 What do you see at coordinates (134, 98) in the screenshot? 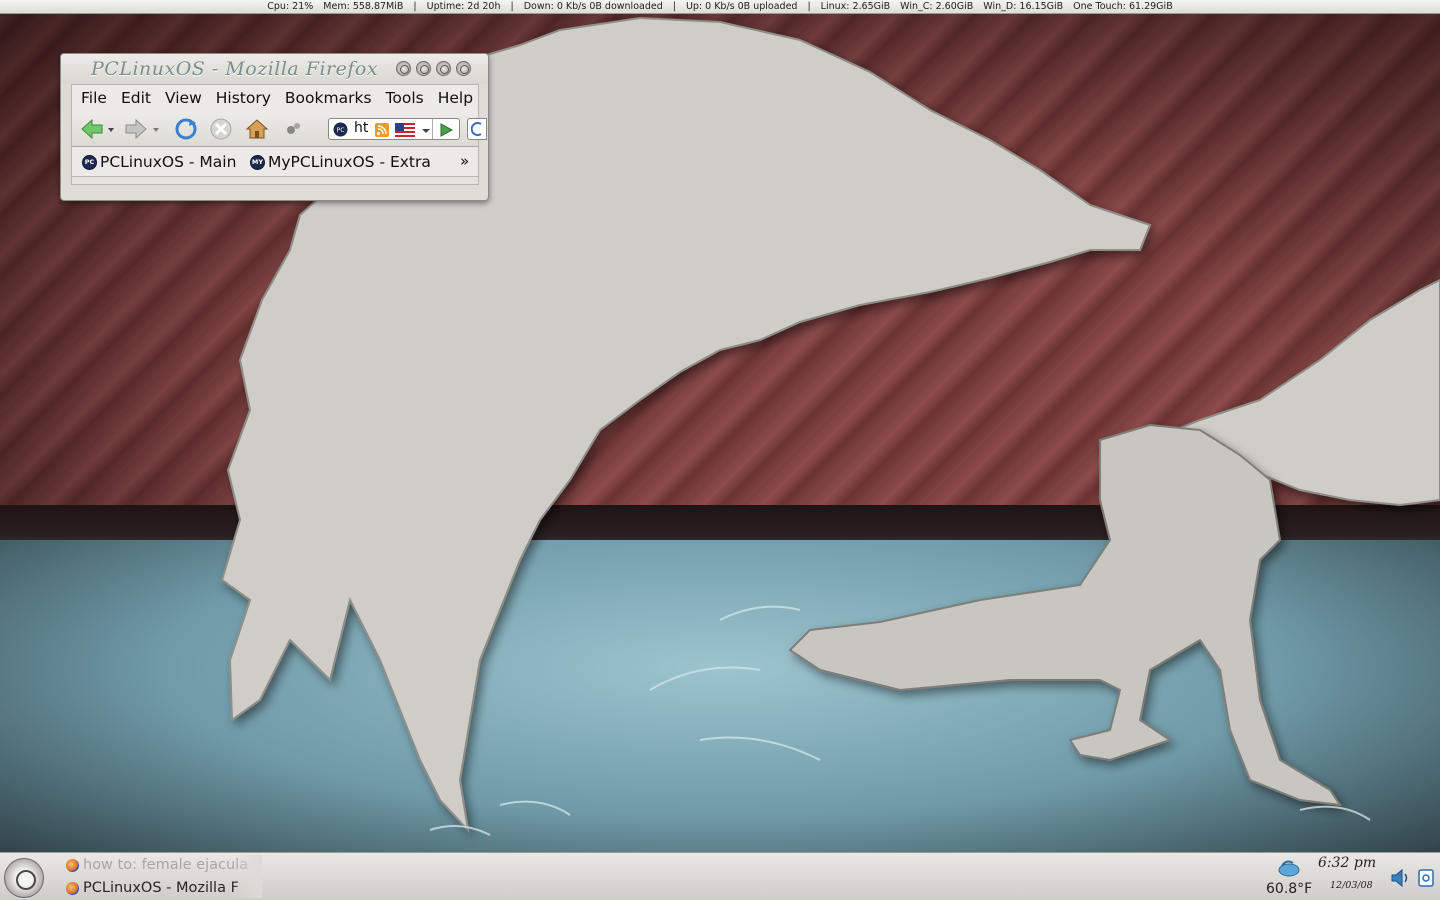
I see `menu-edit: Edit` at bounding box center [134, 98].